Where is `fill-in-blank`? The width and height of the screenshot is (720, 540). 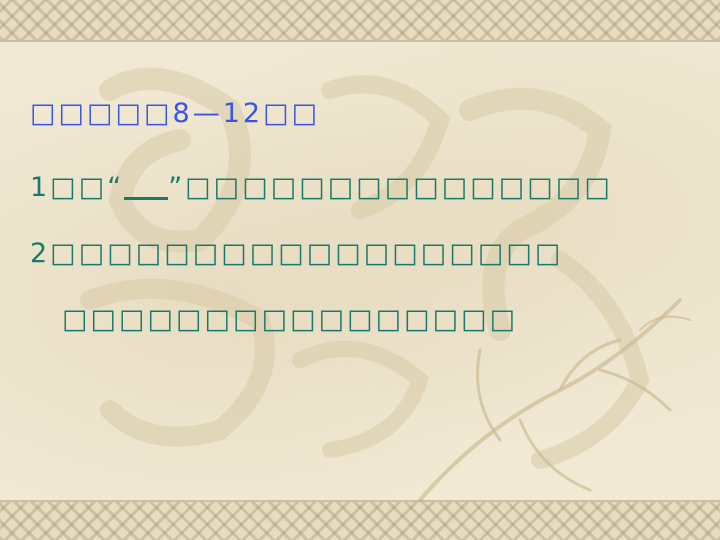 fill-in-blank is located at coordinates (146, 186).